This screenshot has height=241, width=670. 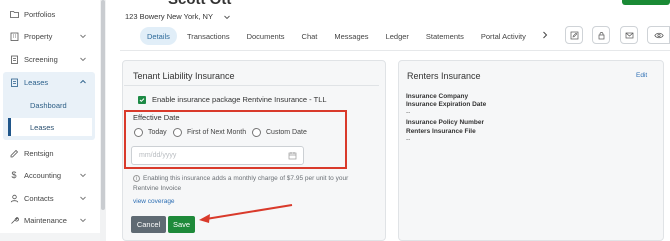 I want to click on chevron-right-icon, so click(x=545, y=35).